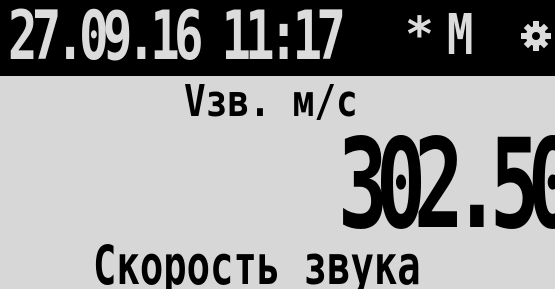 This screenshot has width=555, height=289. I want to click on gear-icon, so click(536, 36).